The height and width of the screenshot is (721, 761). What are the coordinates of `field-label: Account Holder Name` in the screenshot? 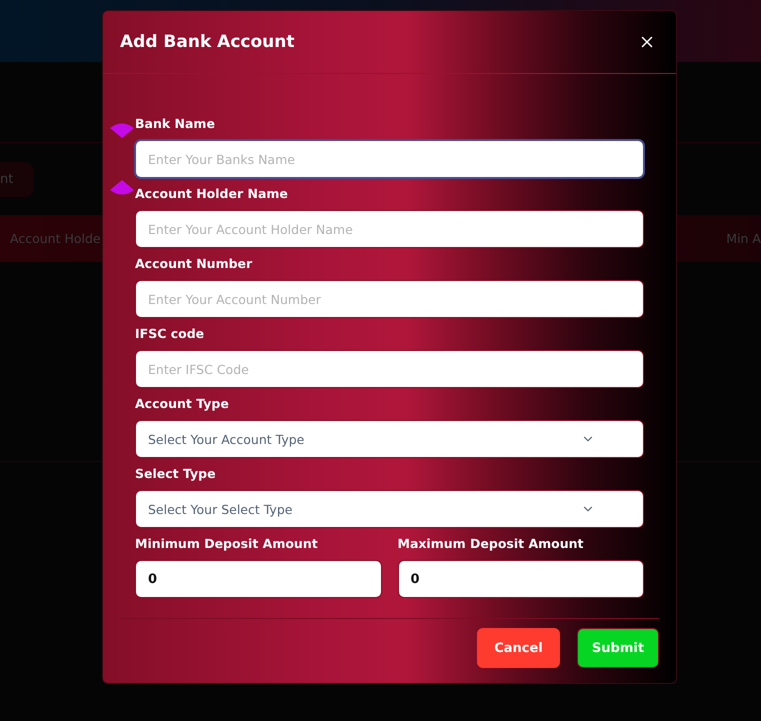 It's located at (212, 194).